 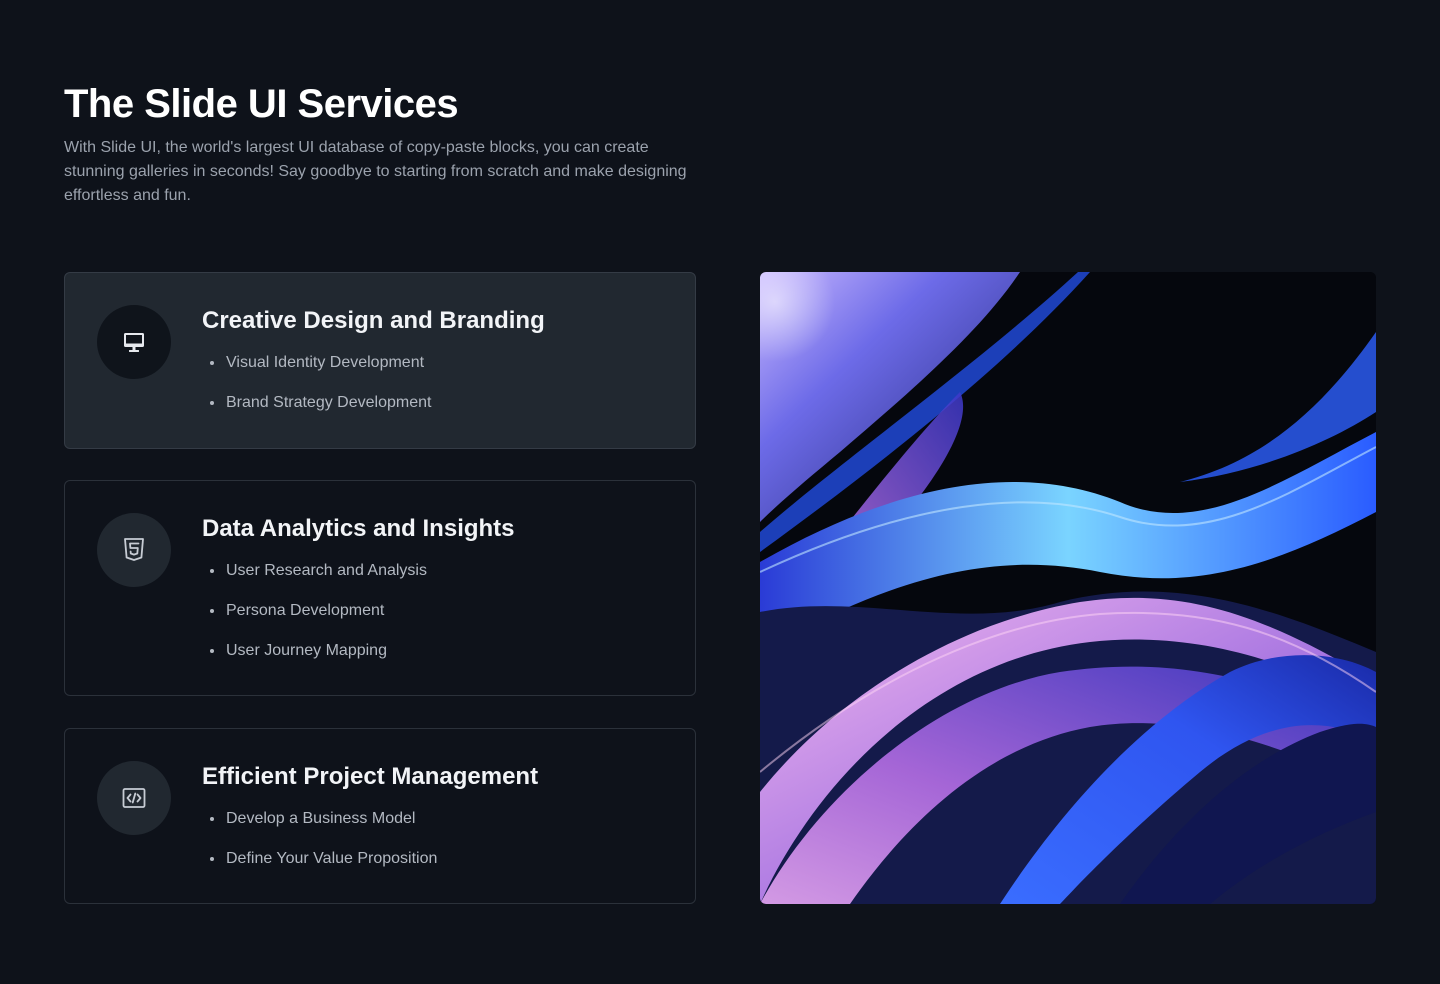 I want to click on service-item: User Research and Analysis, so click(x=318, y=571).